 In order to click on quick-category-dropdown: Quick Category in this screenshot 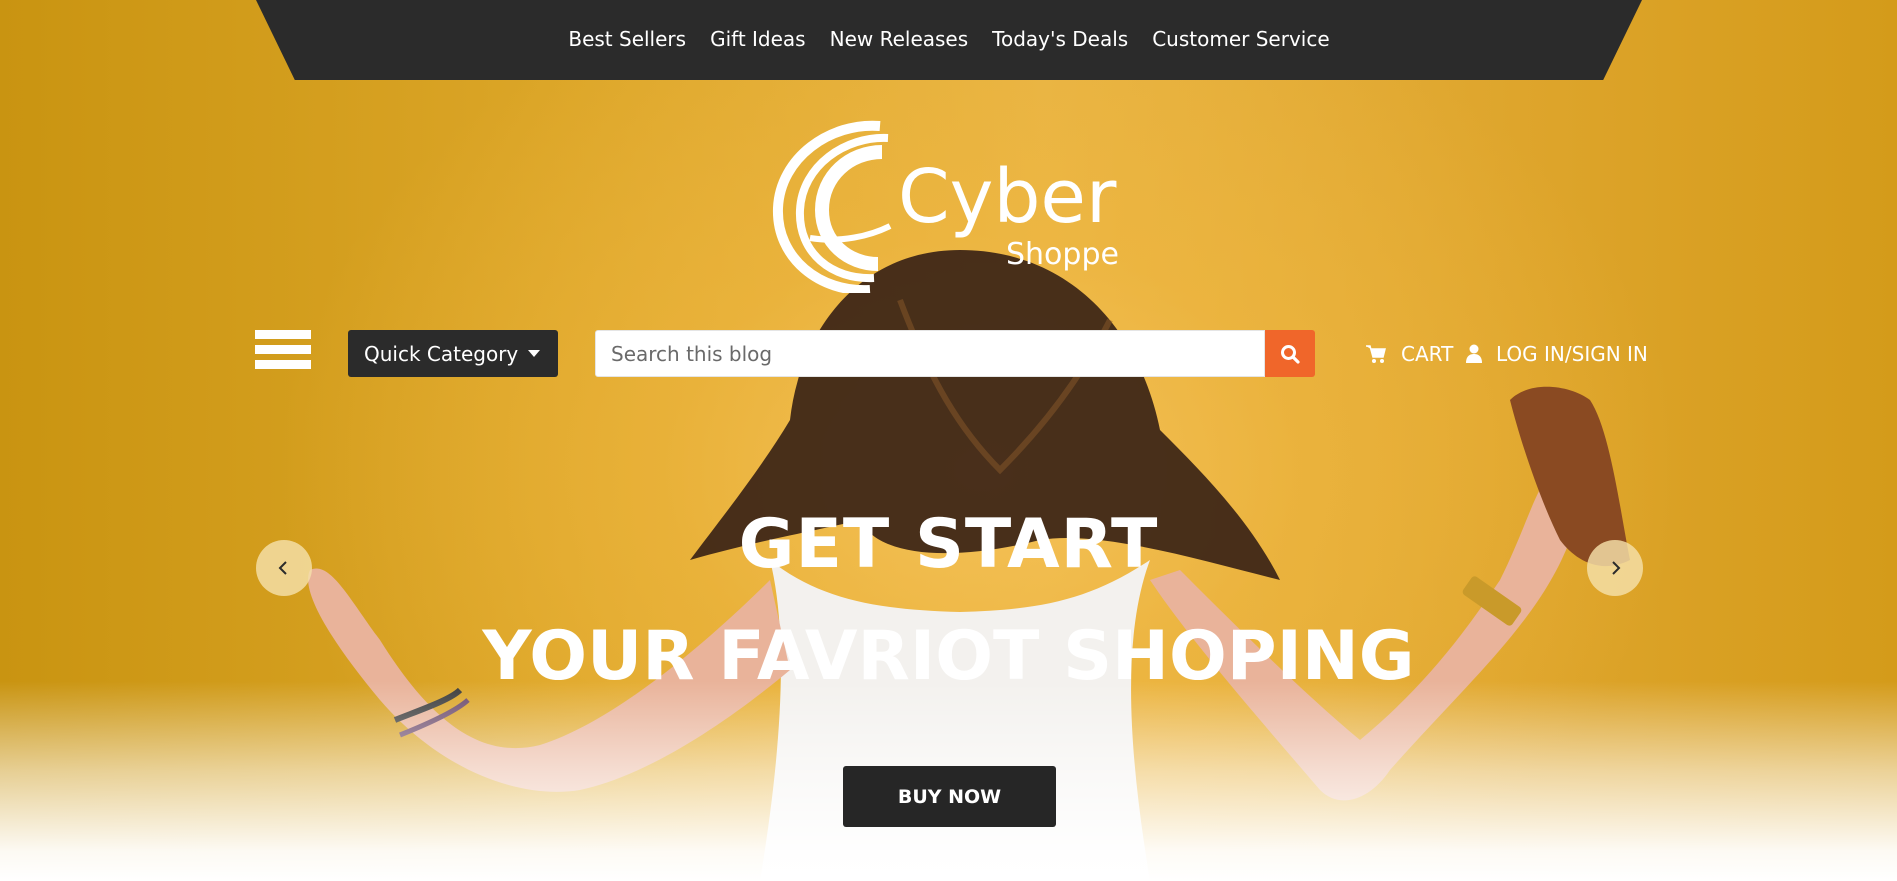, I will do `click(453, 353)`.